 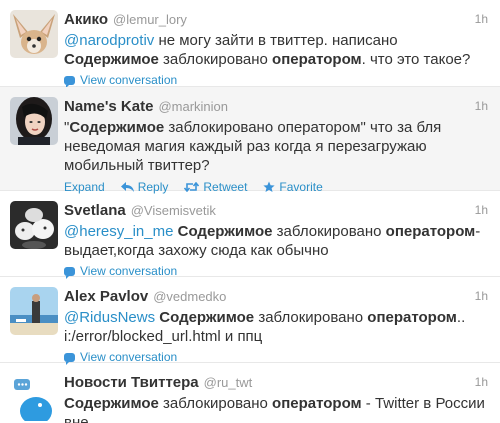 What do you see at coordinates (276, 211) in the screenshot?
I see `tweet-header: Svetlana @Visemisvetik` at bounding box center [276, 211].